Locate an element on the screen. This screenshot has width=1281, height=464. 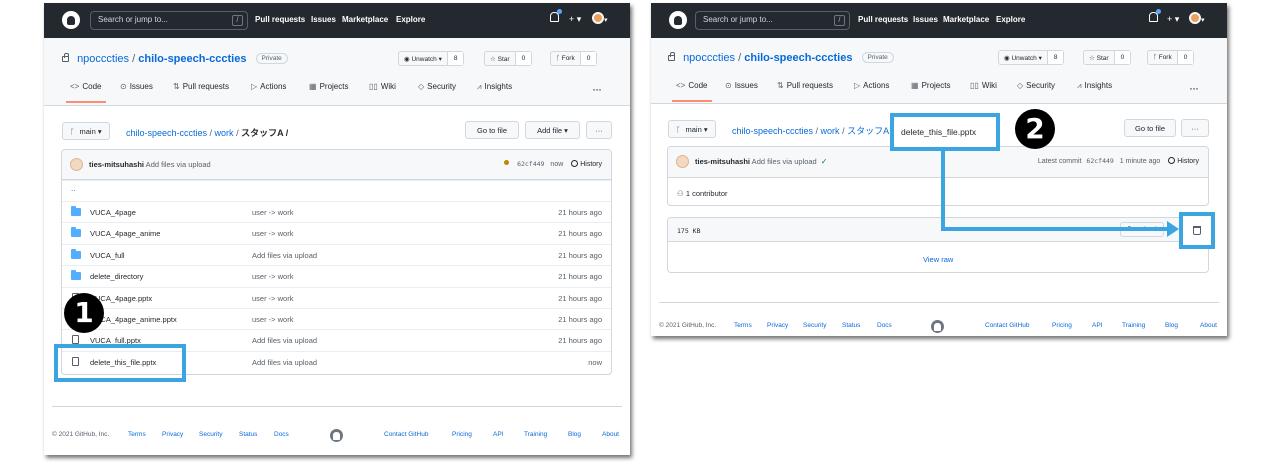
parent-directory-row: .. is located at coordinates (336, 190).